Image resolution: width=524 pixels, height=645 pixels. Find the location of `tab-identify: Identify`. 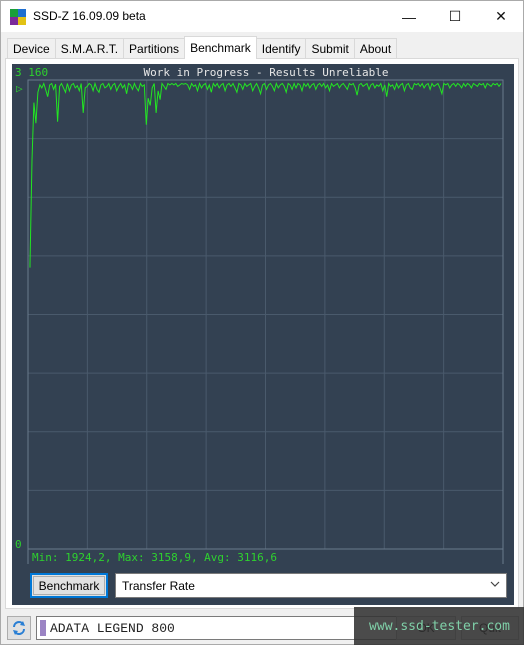

tab-identify: Identify is located at coordinates (281, 48).